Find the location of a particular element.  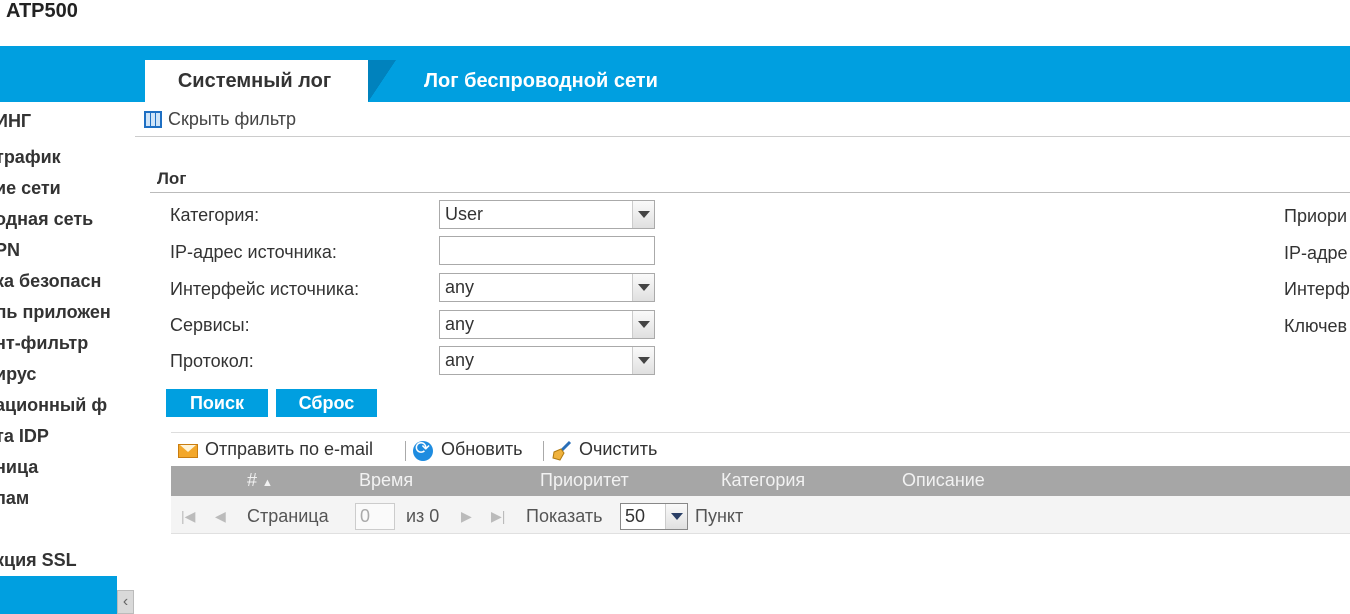

page-size-value: 50 is located at coordinates (635, 516).